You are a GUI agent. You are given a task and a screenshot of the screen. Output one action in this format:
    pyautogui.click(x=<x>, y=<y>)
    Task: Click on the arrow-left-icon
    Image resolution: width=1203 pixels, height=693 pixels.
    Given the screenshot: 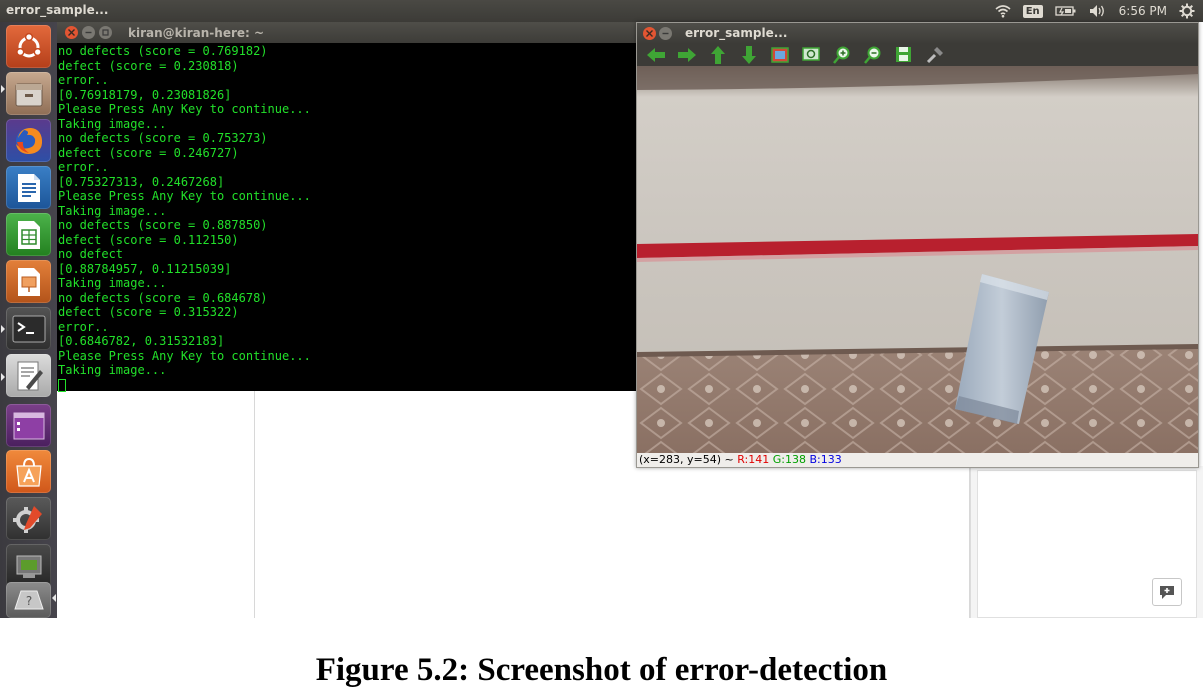 What is the action you would take?
    pyautogui.click(x=655, y=55)
    